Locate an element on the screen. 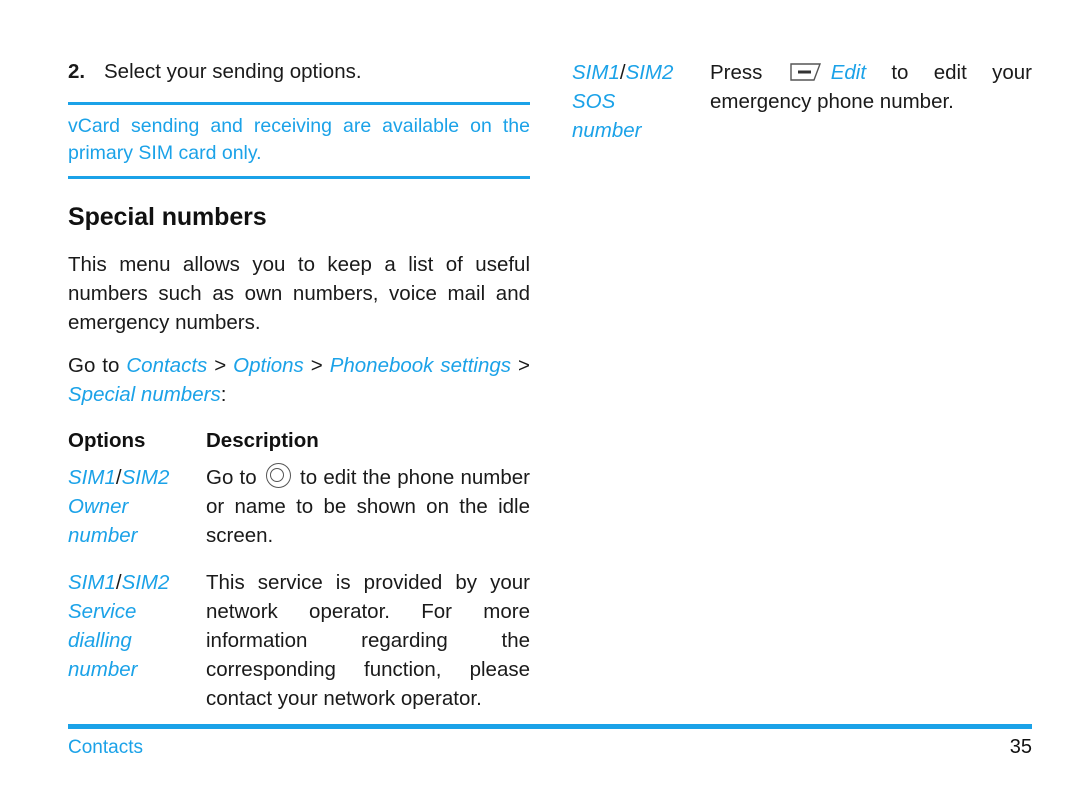  page-footer: Contacts 35 is located at coordinates (550, 741).